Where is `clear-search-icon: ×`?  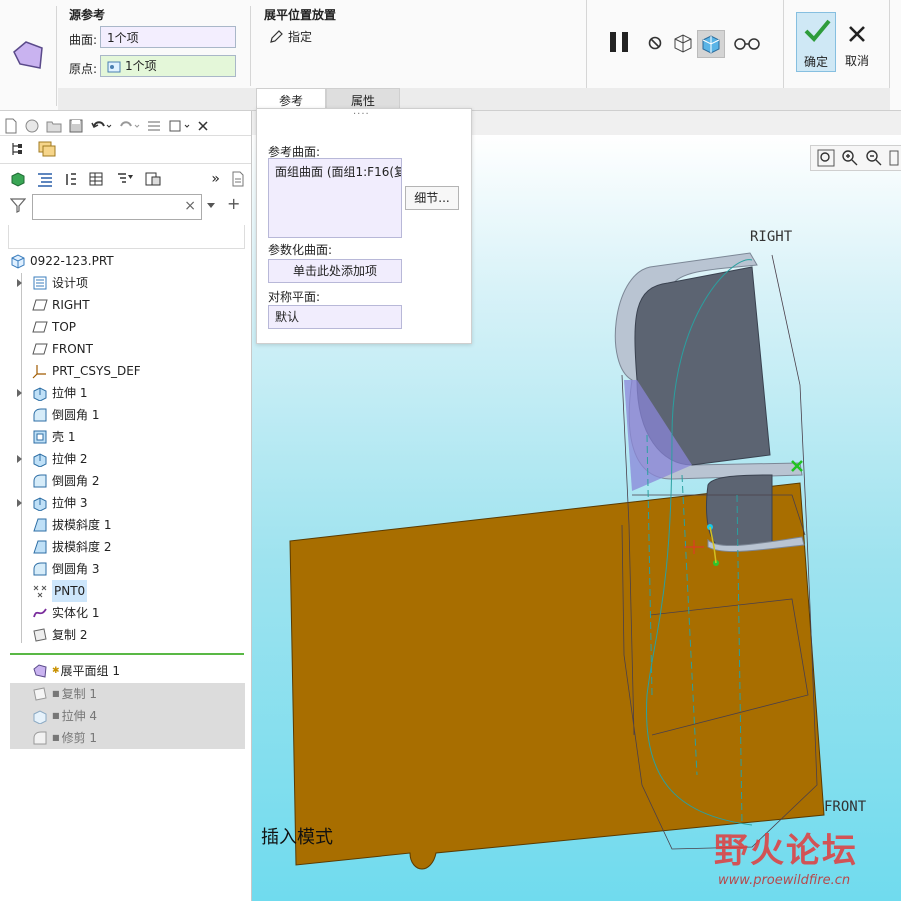 clear-search-icon: × is located at coordinates (190, 206).